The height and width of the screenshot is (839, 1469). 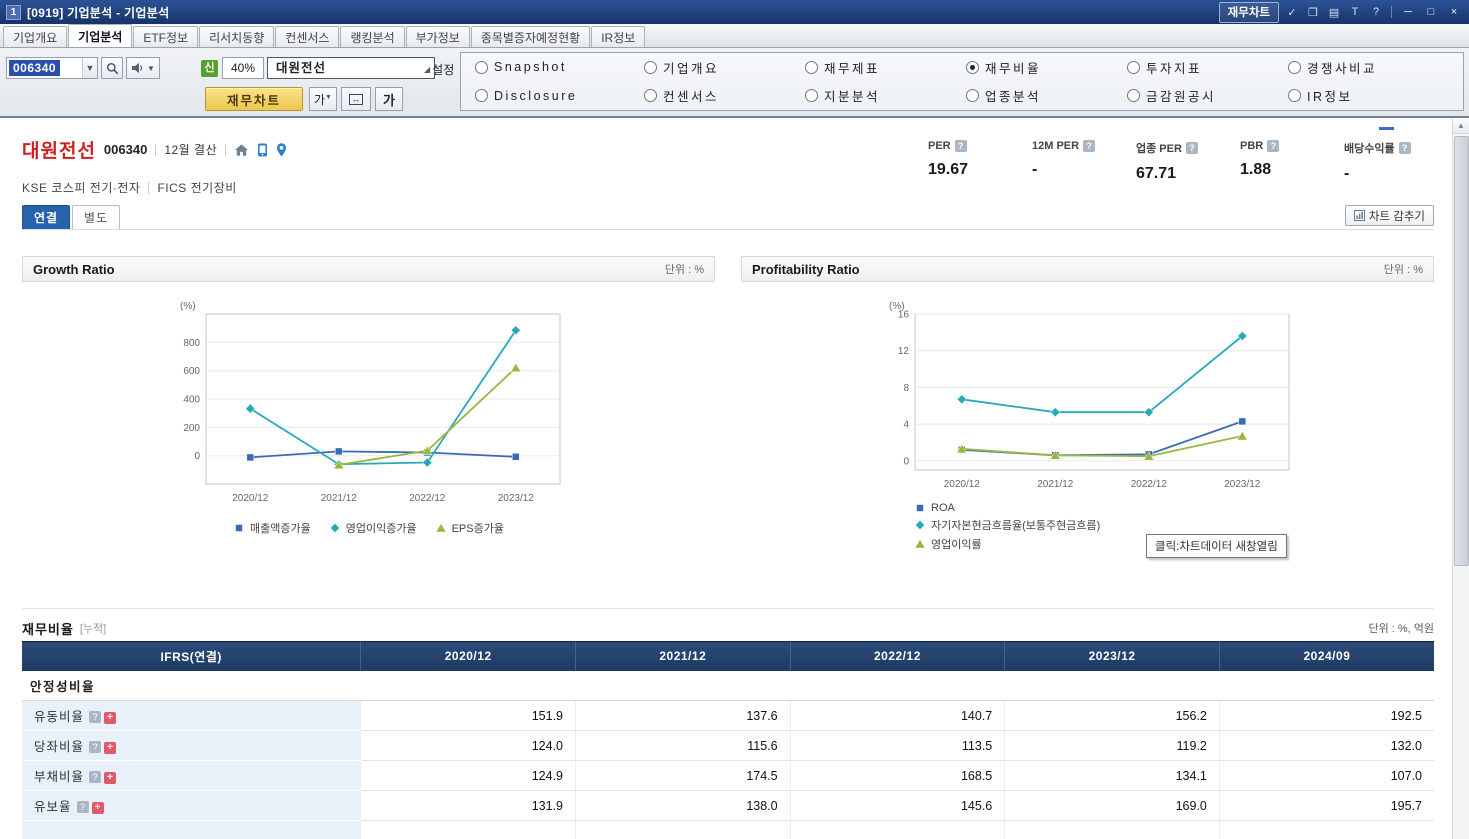 What do you see at coordinates (1342, 68) in the screenshot?
I see `view-option-label: 경쟁사비교` at bounding box center [1342, 68].